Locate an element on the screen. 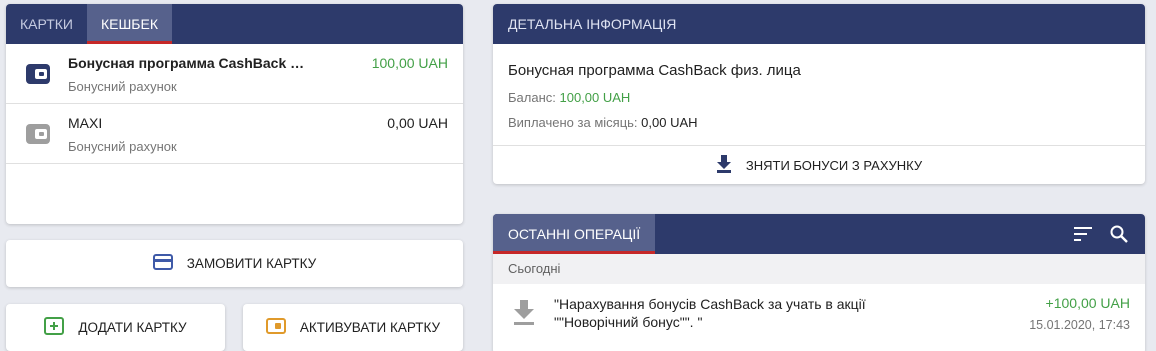 The height and width of the screenshot is (351, 1156). account-name: Бонусная программа CashBack физ. лица is located at coordinates (190, 63).